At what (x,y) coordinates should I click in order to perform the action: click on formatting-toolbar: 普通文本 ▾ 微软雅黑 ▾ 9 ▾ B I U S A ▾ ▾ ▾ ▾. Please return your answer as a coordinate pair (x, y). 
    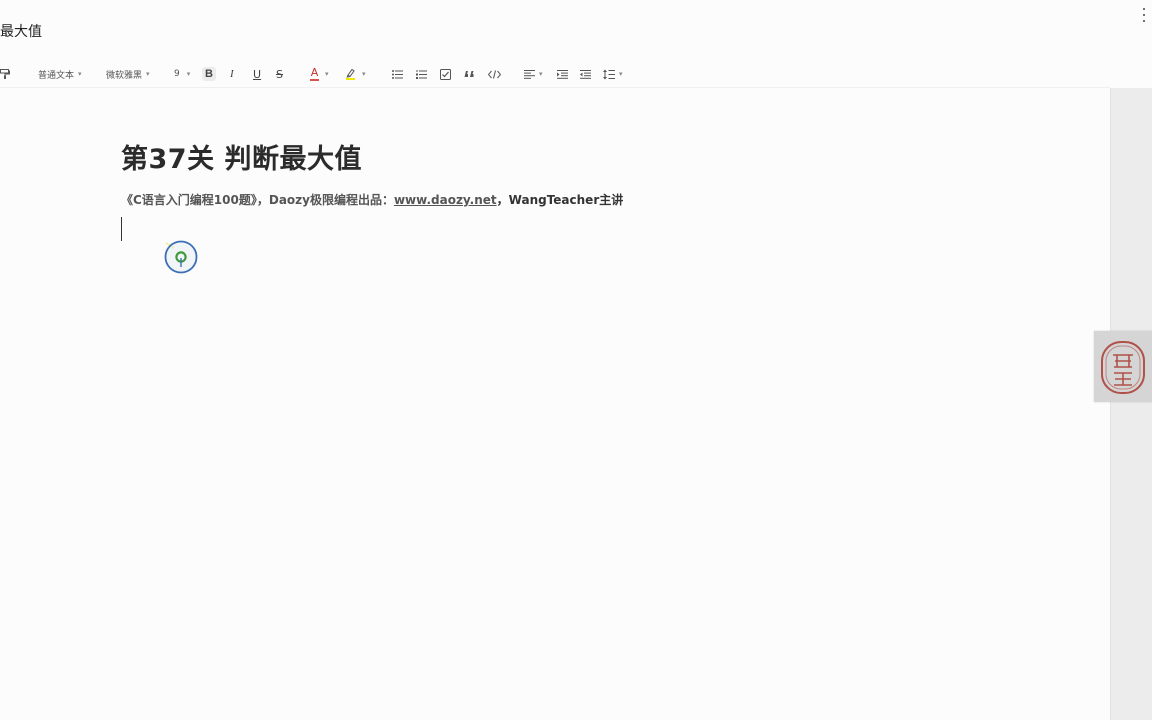
    Looking at the image, I should click on (555, 74).